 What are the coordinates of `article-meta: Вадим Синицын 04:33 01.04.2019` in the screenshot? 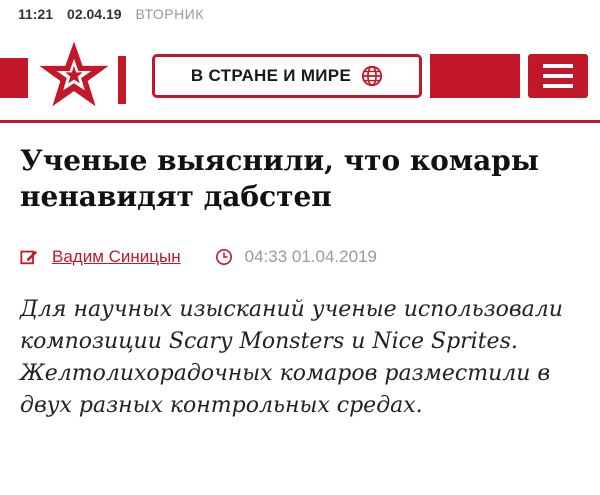 It's located at (300, 257).